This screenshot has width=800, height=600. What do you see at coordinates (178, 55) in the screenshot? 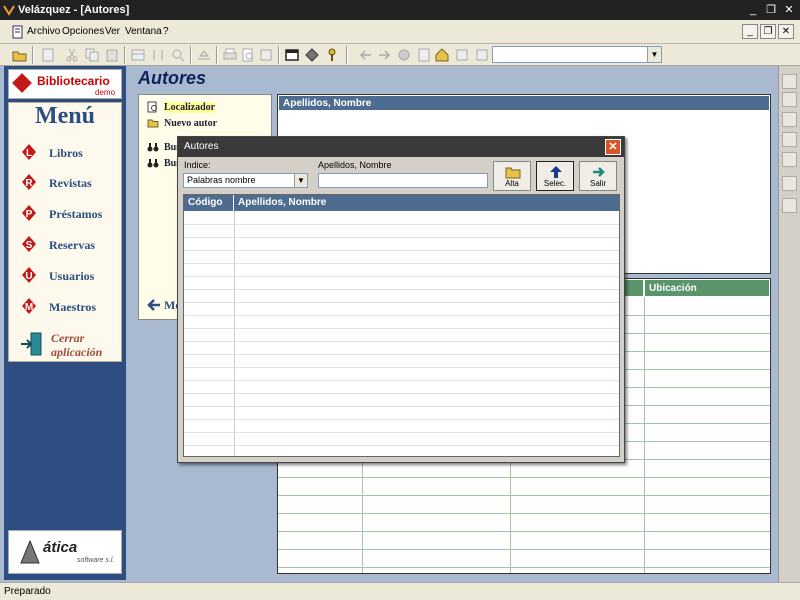
I see `find-icon` at bounding box center [178, 55].